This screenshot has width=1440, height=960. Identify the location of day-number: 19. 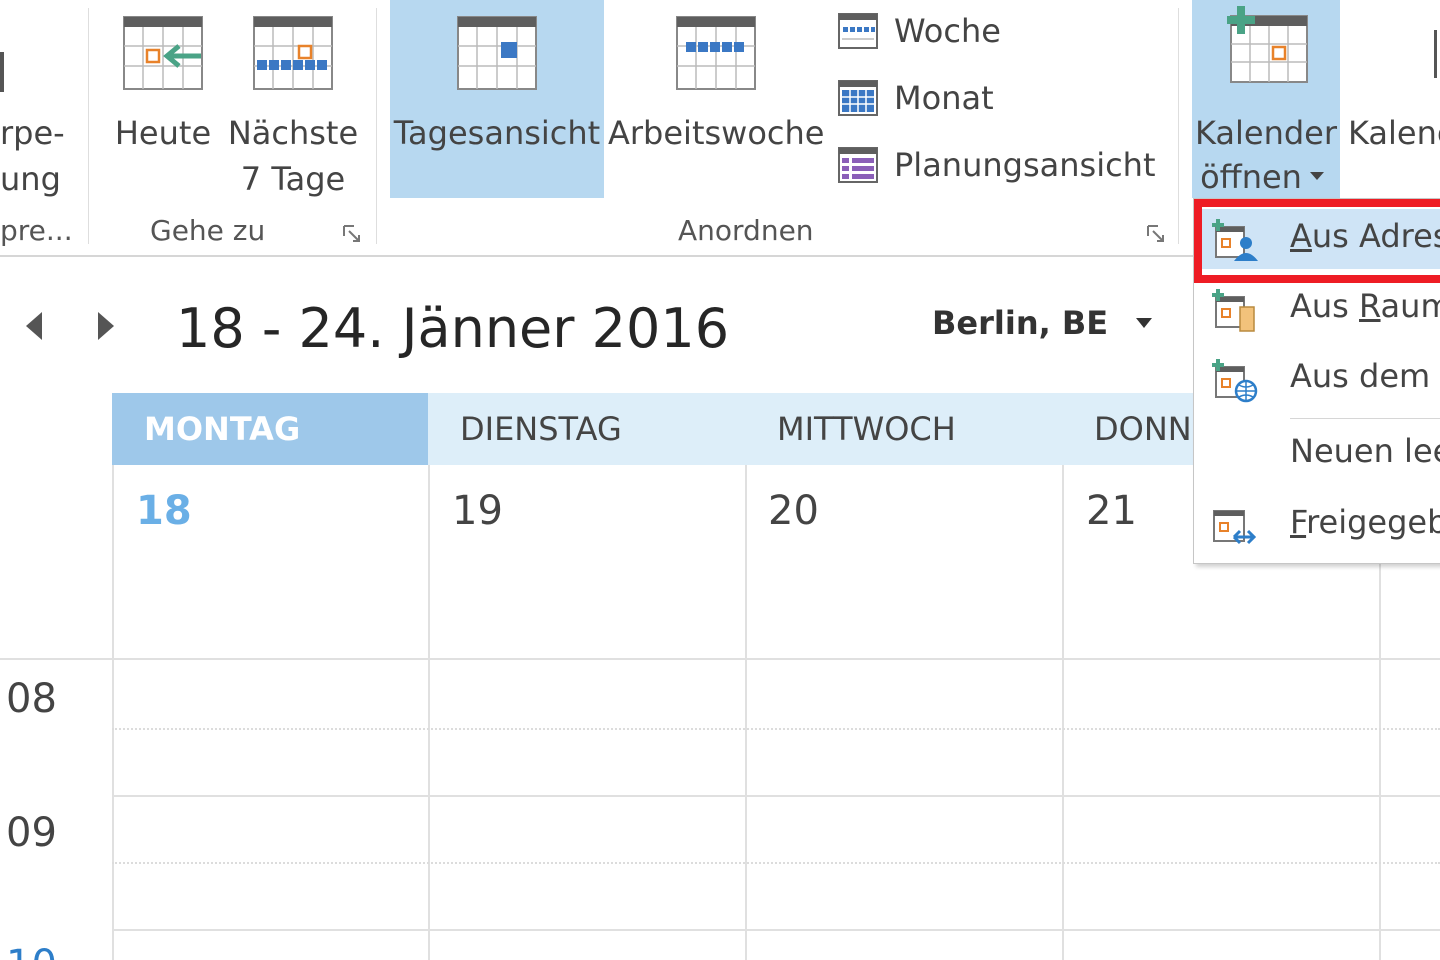
(477, 511).